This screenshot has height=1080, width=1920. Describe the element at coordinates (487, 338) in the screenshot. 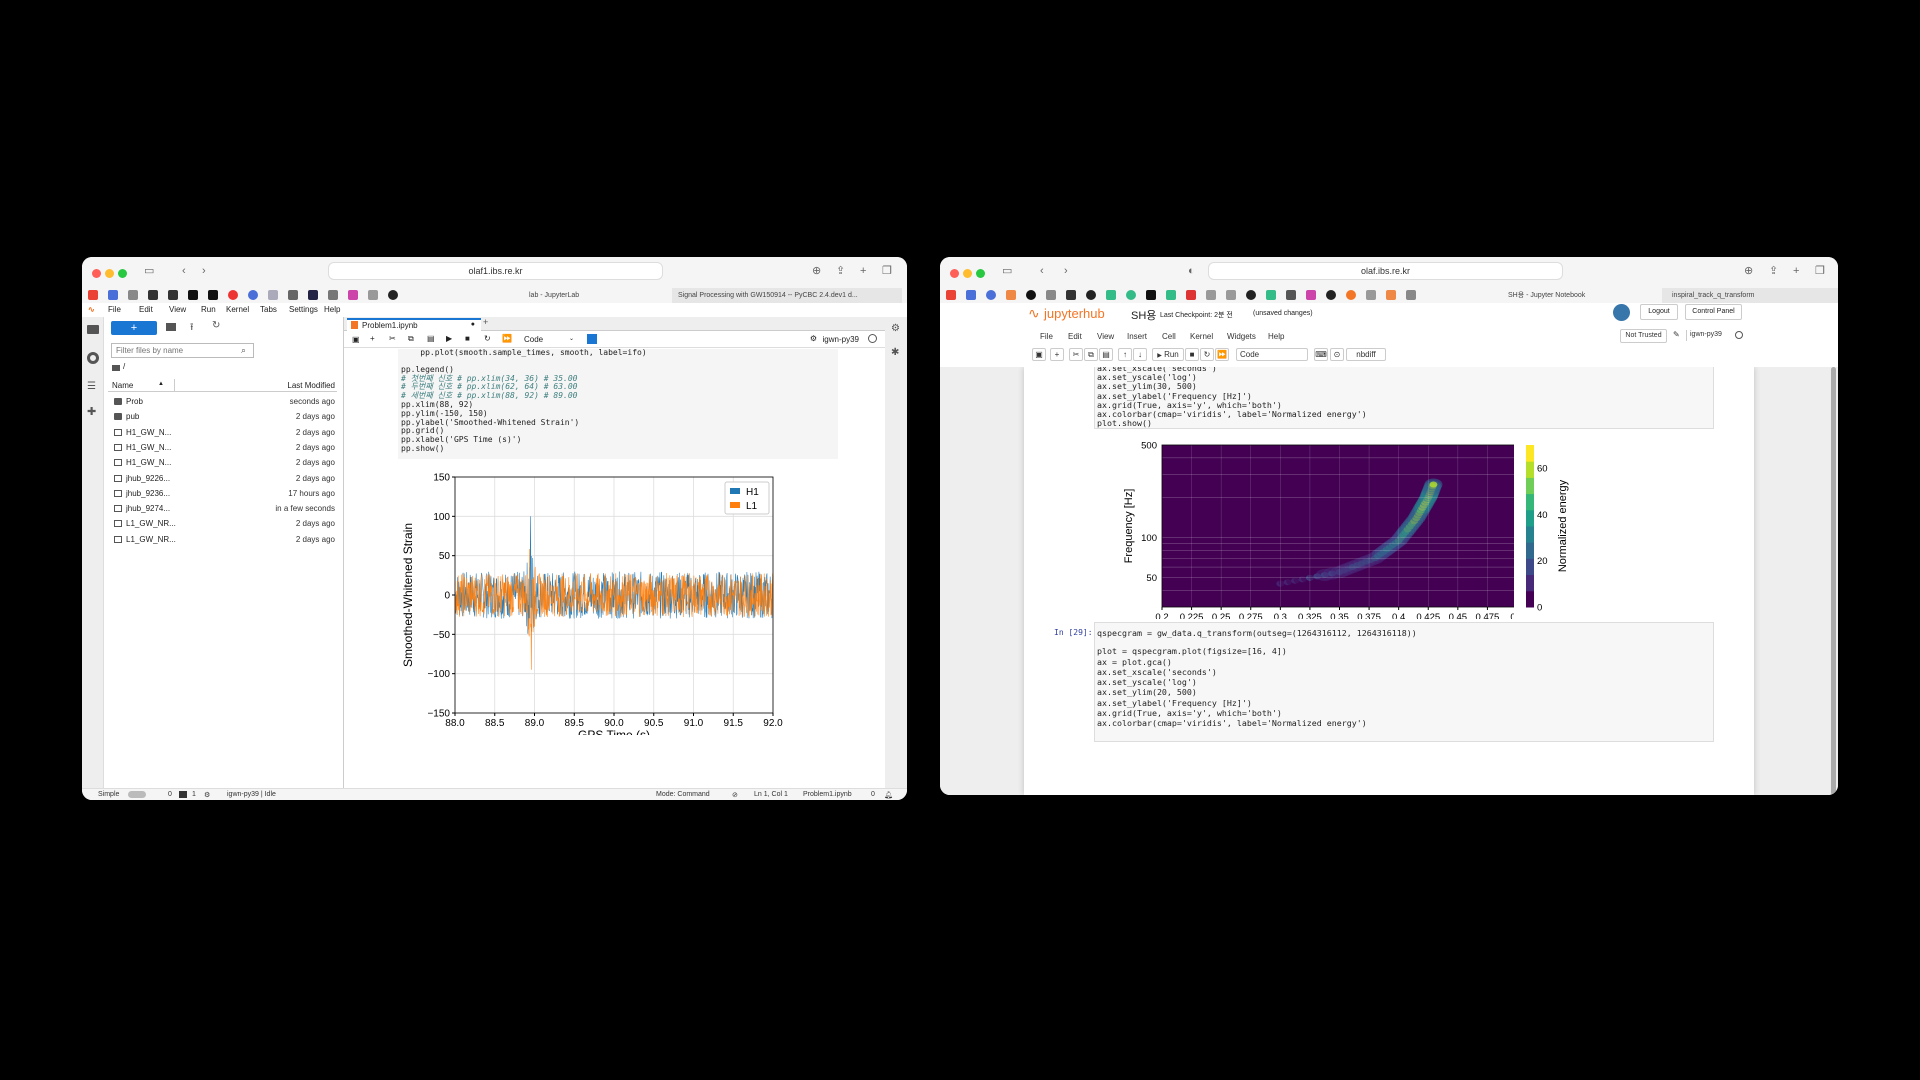

I see `restart-icon: ↻` at that location.